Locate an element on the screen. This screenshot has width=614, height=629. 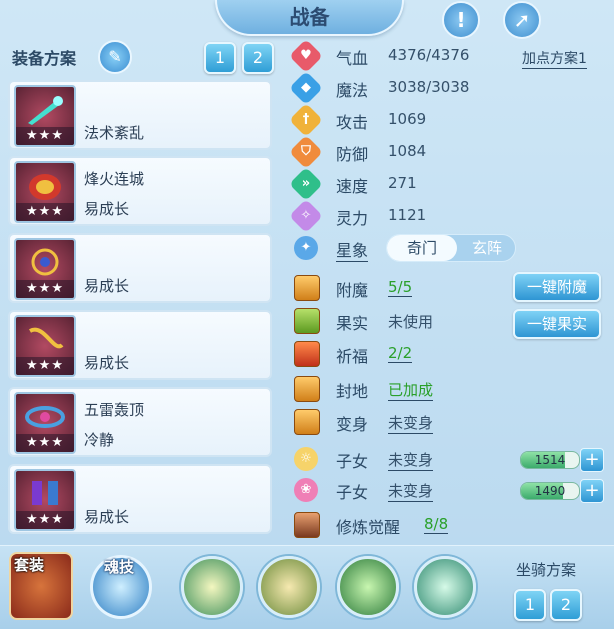
necklace-icon: ★★★ is located at coordinates (45, 269).